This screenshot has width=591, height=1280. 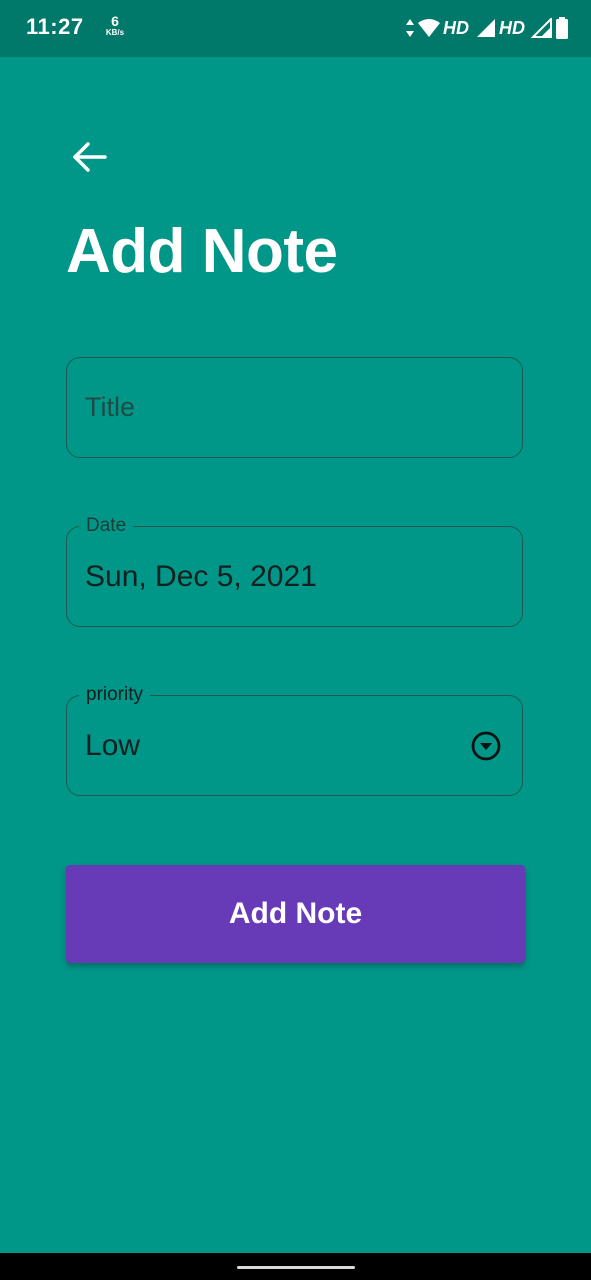 I want to click on priority-field-label: priority, so click(x=115, y=695).